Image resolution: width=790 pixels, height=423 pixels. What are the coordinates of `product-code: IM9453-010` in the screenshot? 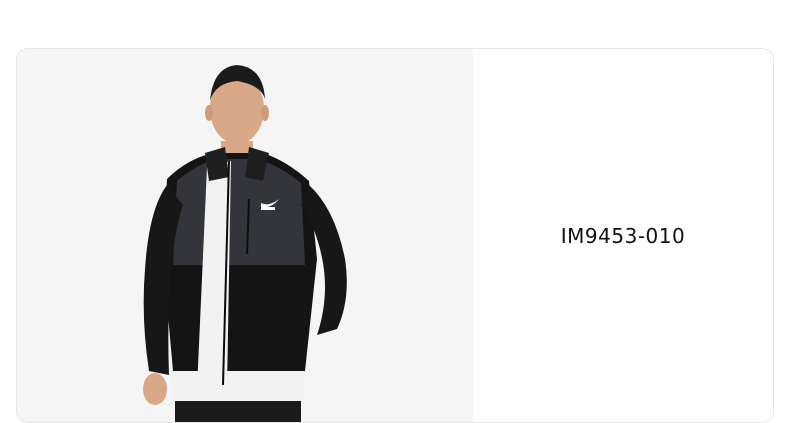 It's located at (623, 235).